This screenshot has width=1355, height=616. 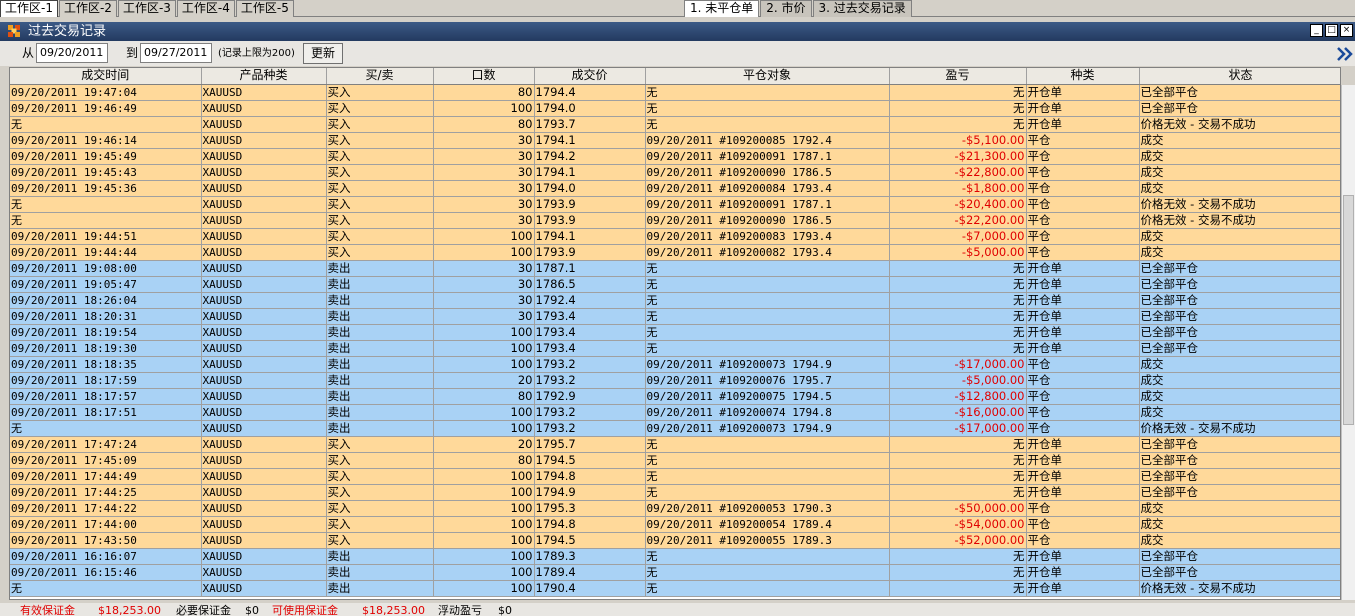 I want to click on cell-pnl: -$21,300.00, so click(x=958, y=156).